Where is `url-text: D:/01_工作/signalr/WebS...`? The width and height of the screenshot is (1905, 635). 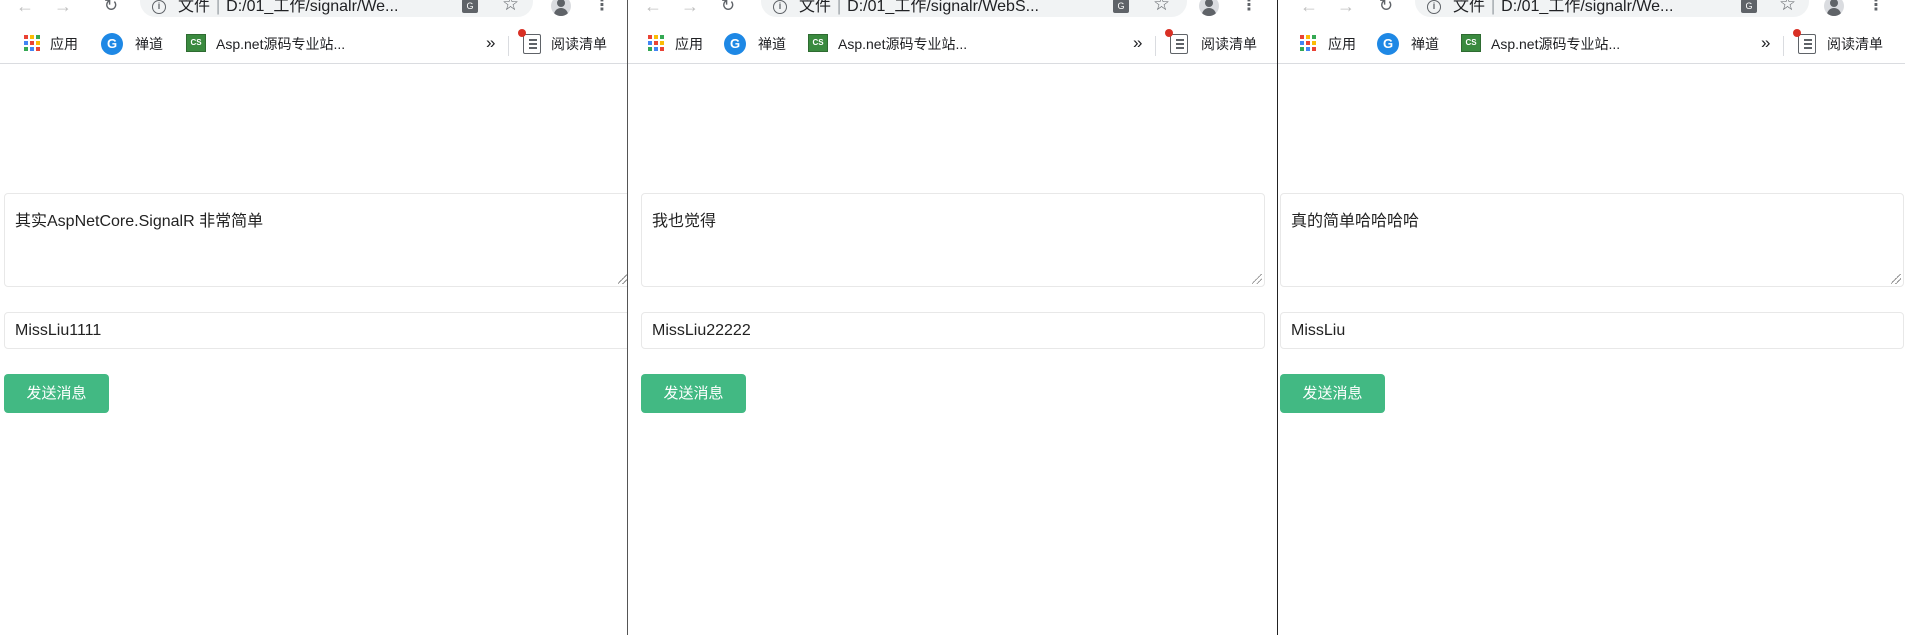
url-text: D:/01_工作/signalr/WebS... is located at coordinates (943, 7).